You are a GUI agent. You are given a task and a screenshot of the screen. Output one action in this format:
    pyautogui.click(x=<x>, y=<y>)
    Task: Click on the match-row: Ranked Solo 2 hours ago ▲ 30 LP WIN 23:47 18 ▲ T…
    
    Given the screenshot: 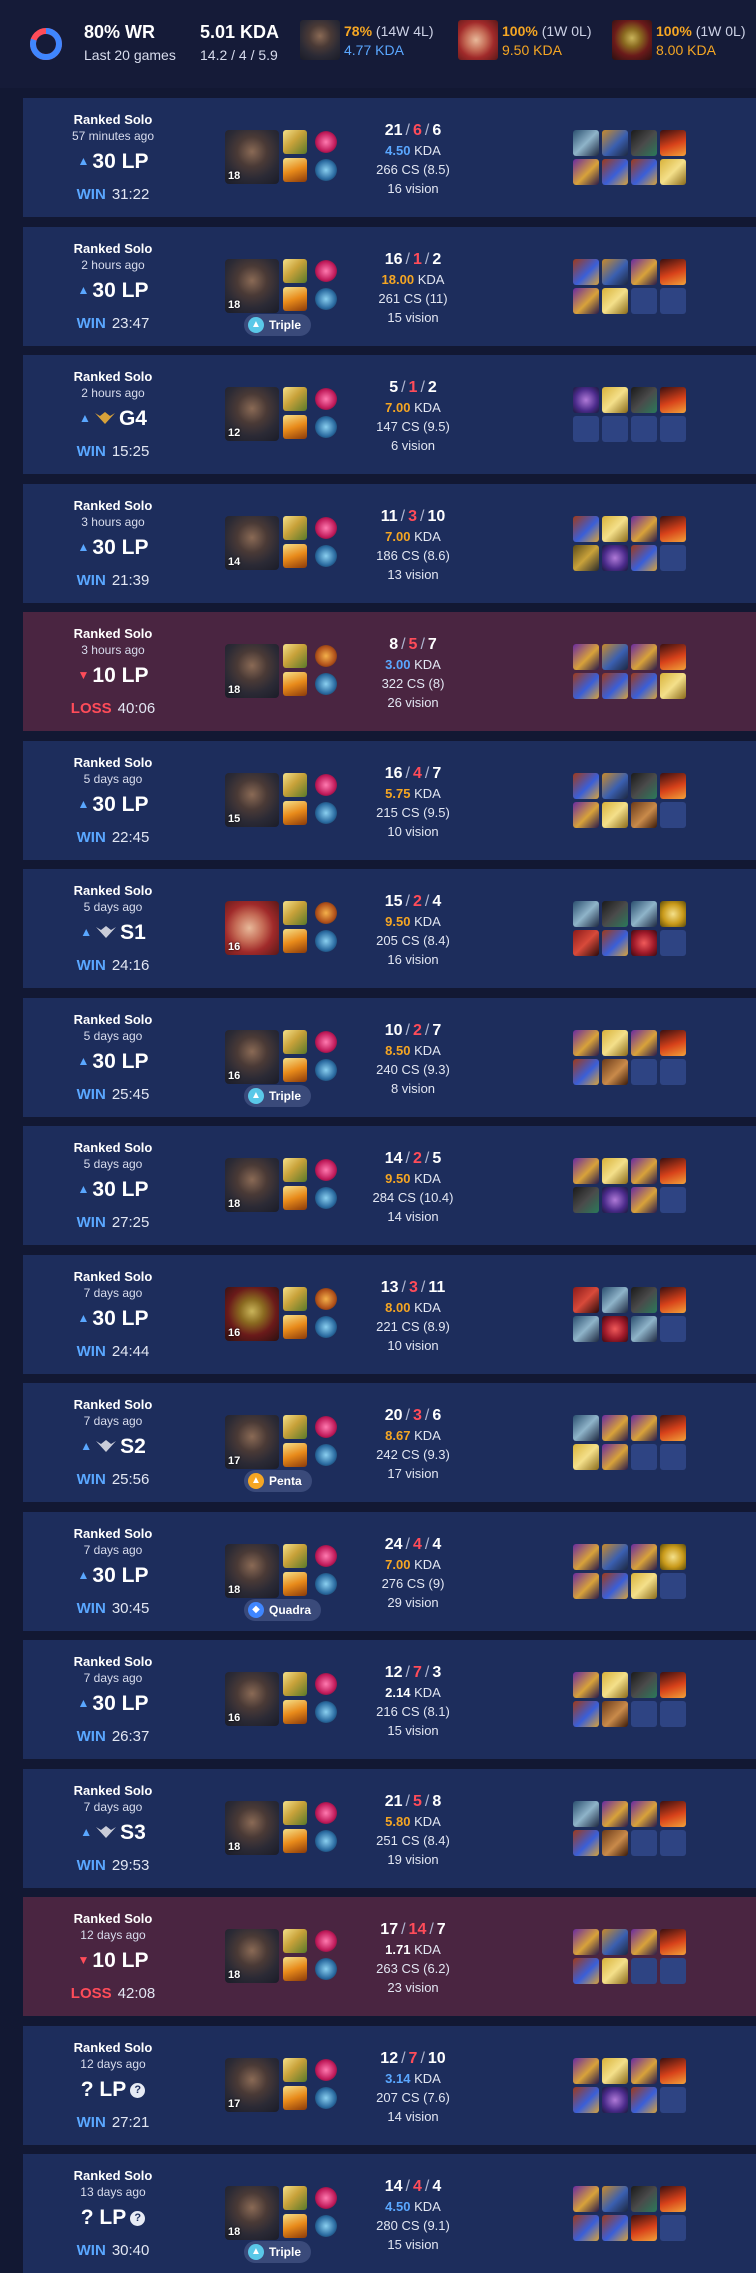 What is the action you would take?
    pyautogui.click(x=389, y=286)
    